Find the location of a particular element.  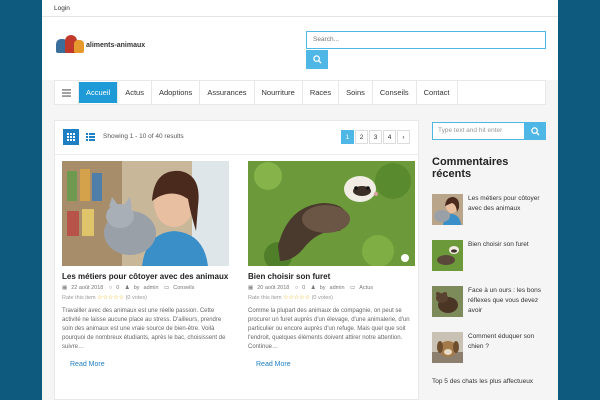

post-date: 22 août 2018 is located at coordinates (87, 288).